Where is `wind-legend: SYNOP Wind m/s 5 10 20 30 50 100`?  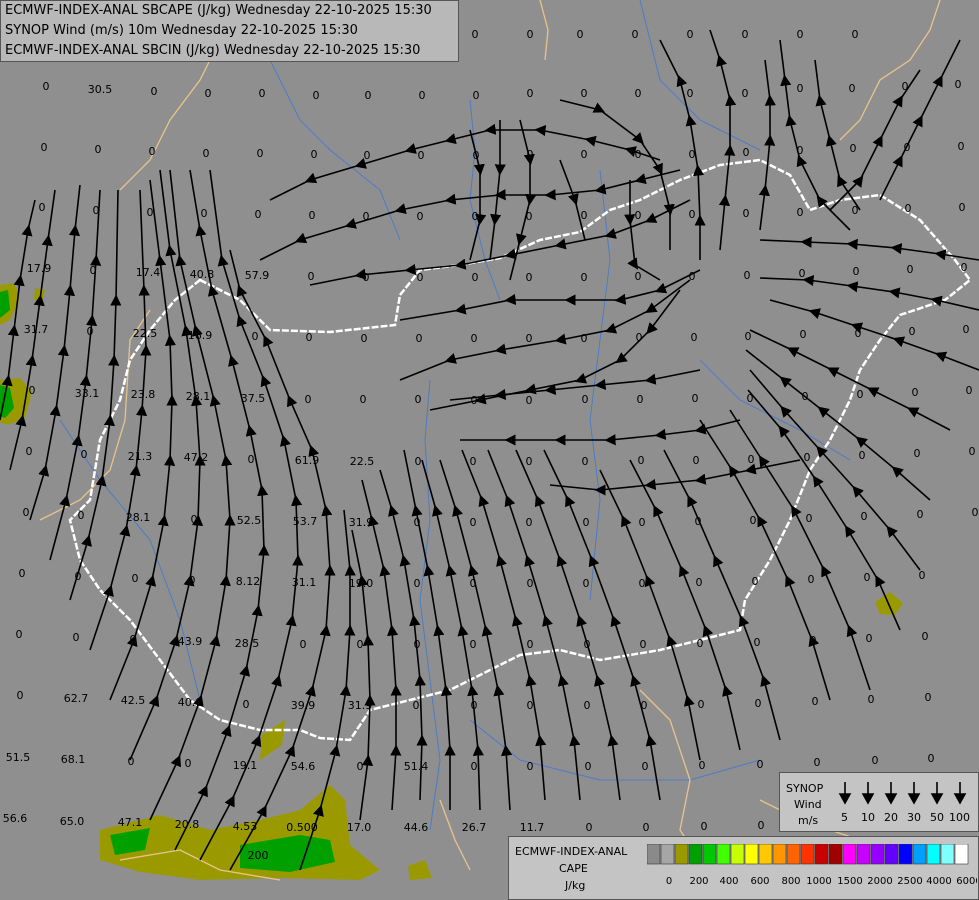 wind-legend: SYNOP Wind m/s 5 10 20 30 50 100 is located at coordinates (879, 802).